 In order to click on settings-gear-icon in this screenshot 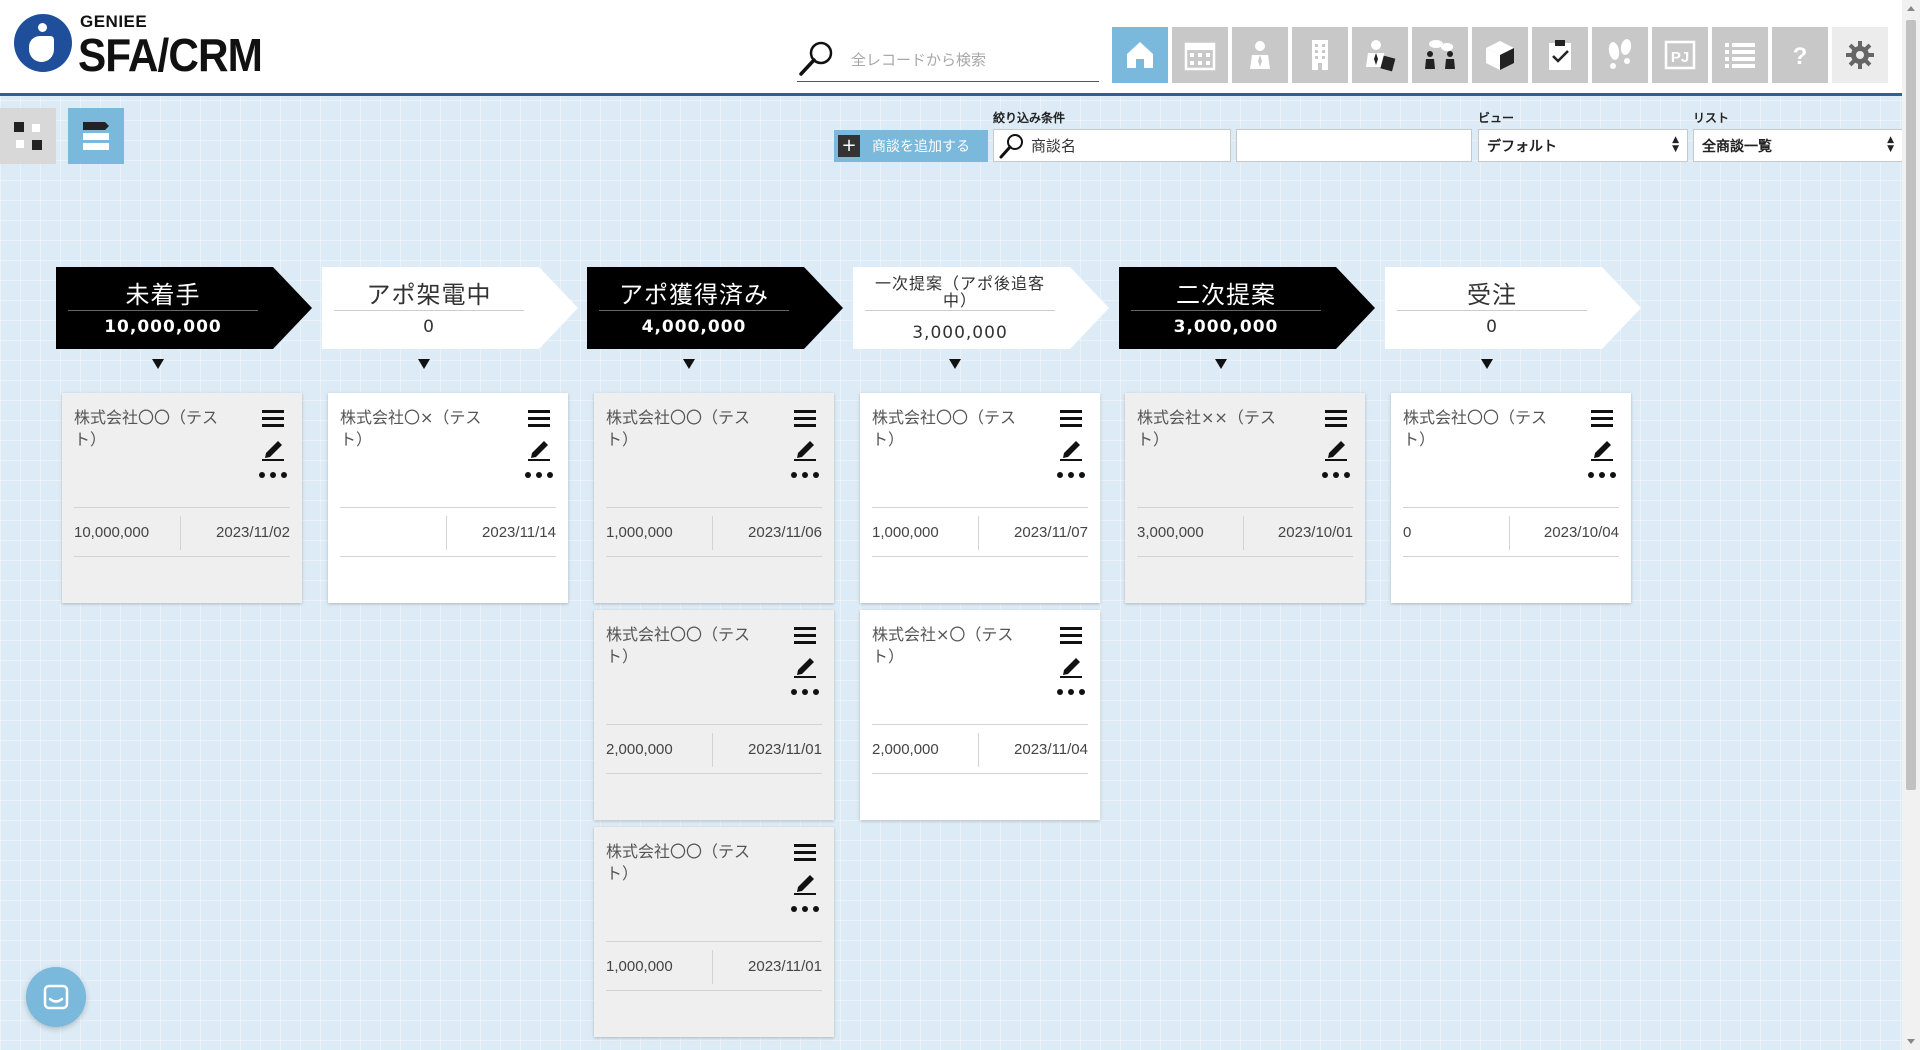, I will do `click(1860, 55)`.